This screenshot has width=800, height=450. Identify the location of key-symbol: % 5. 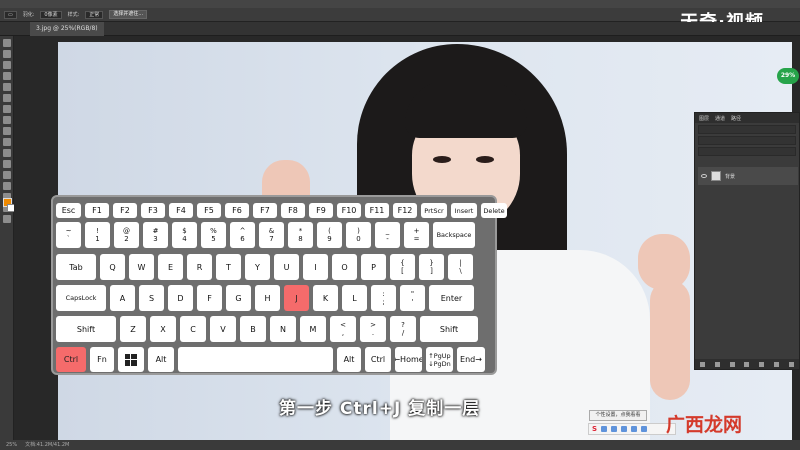
(213, 235).